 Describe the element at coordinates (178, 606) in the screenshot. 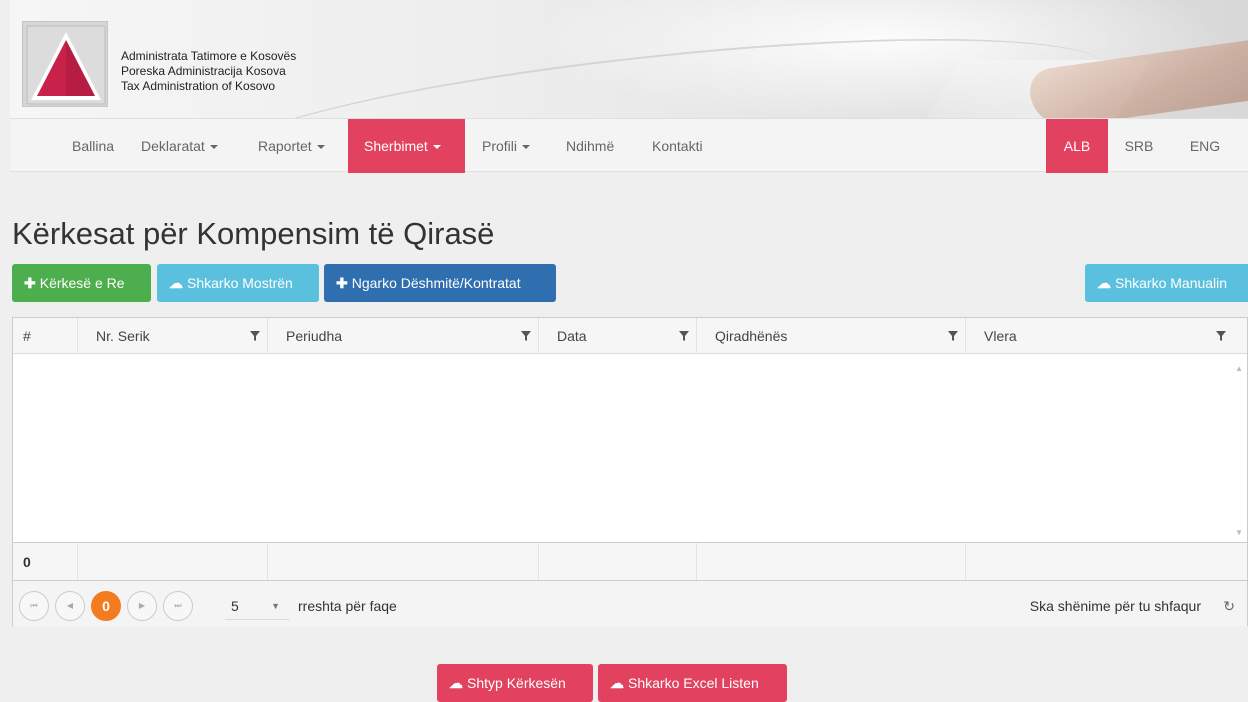

I see `last-page-button: ⏭` at that location.